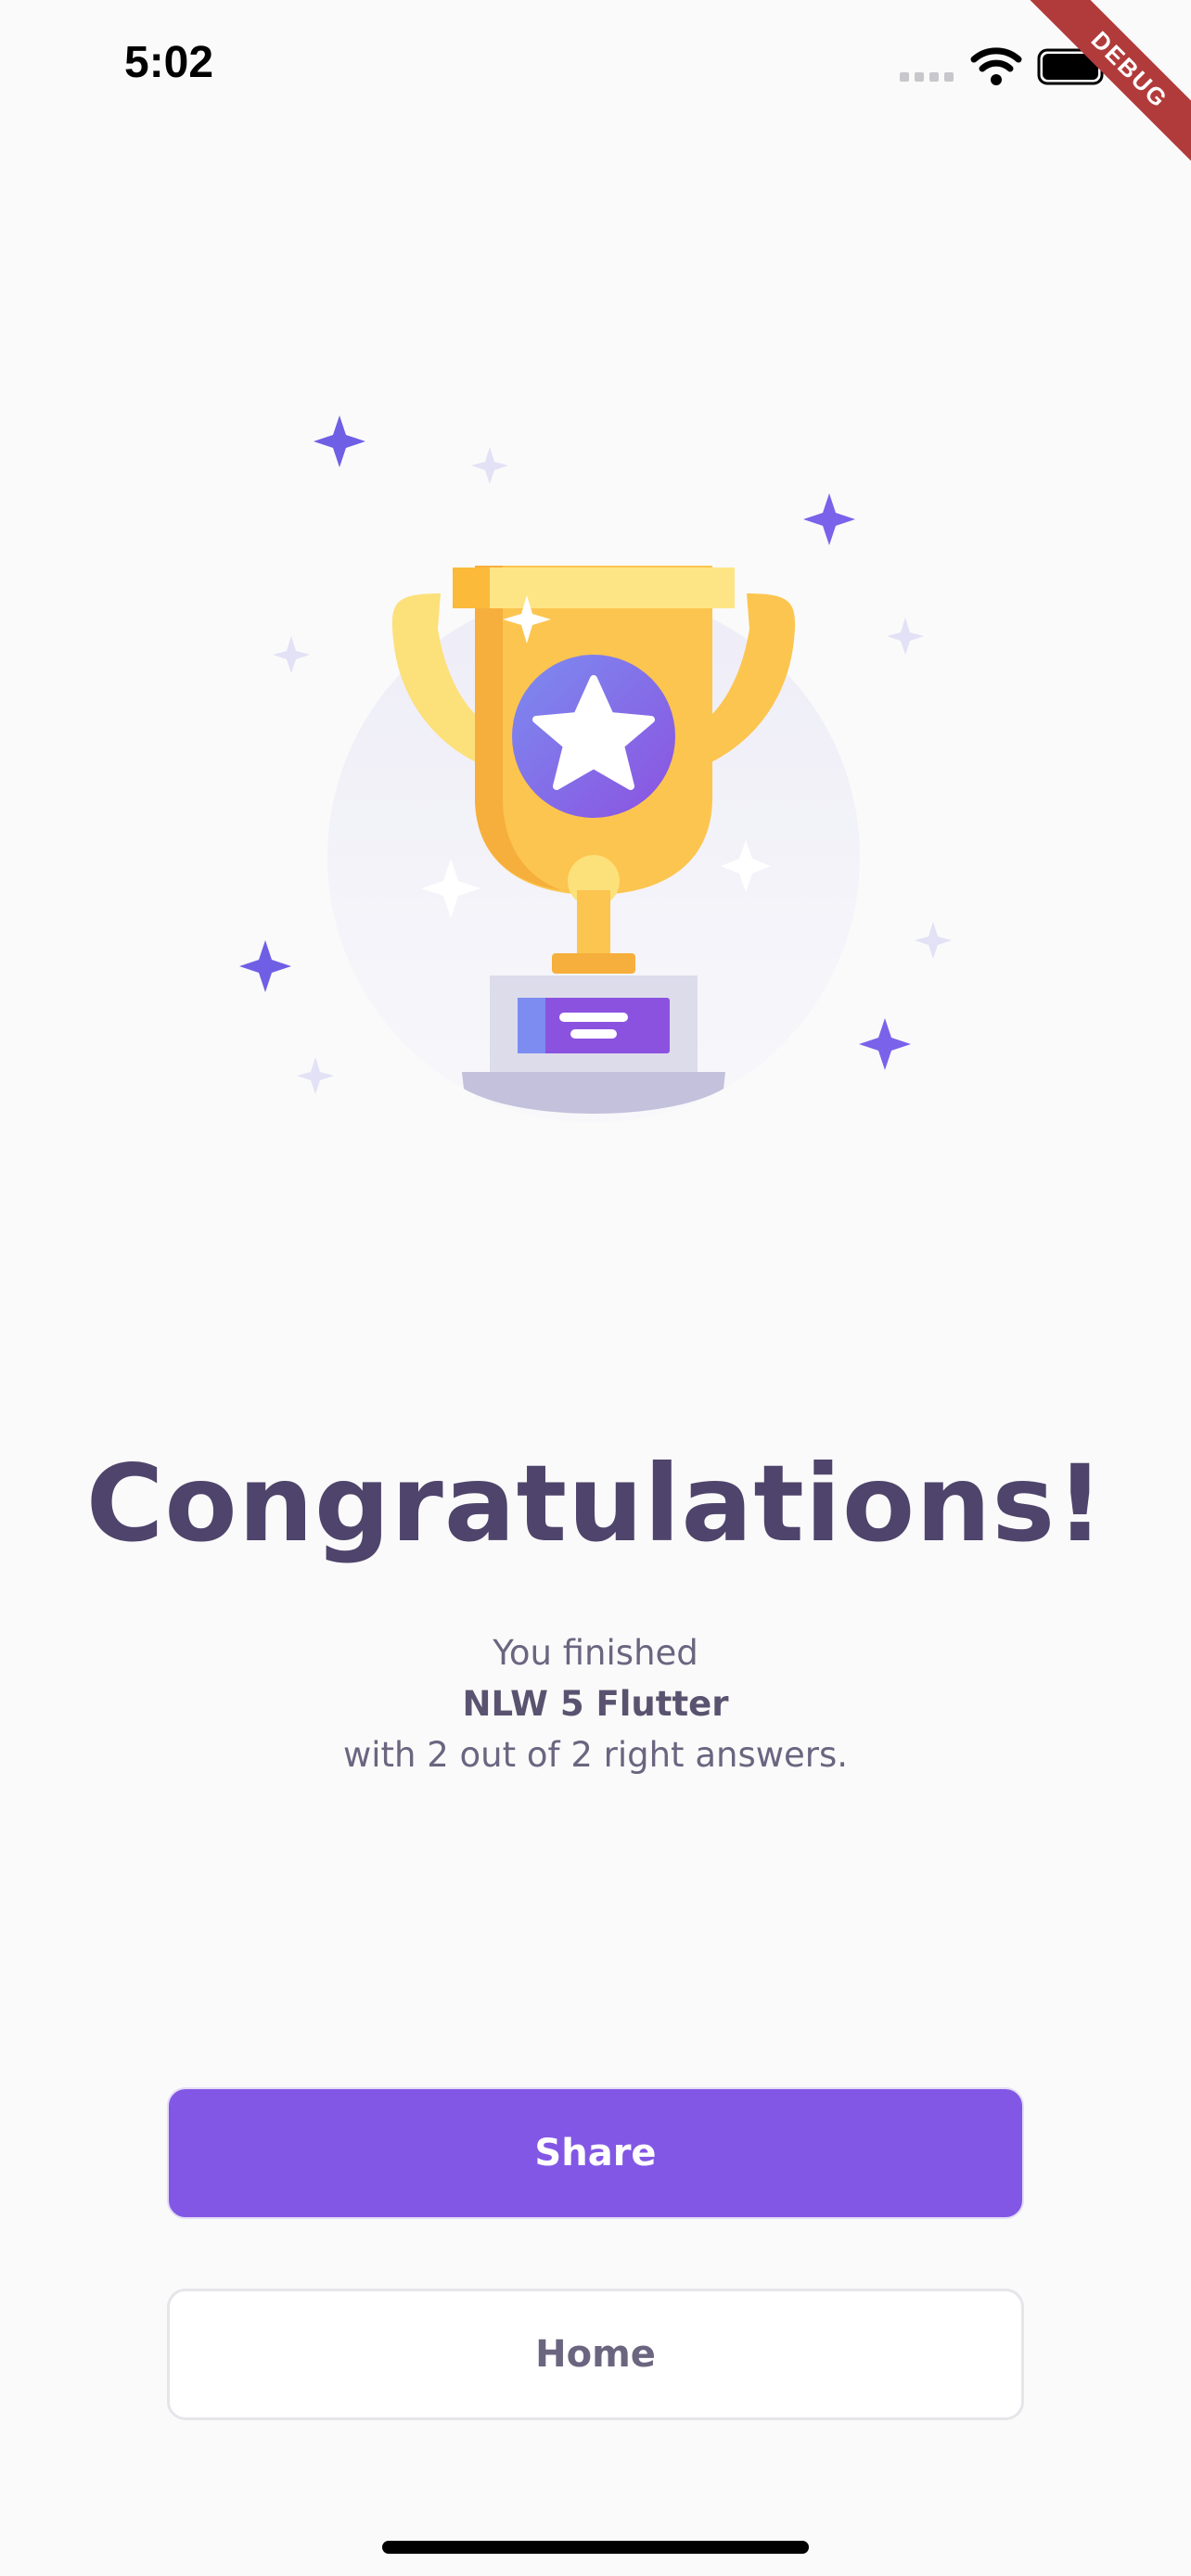  I want to click on share-button-label: Share, so click(595, 2153).